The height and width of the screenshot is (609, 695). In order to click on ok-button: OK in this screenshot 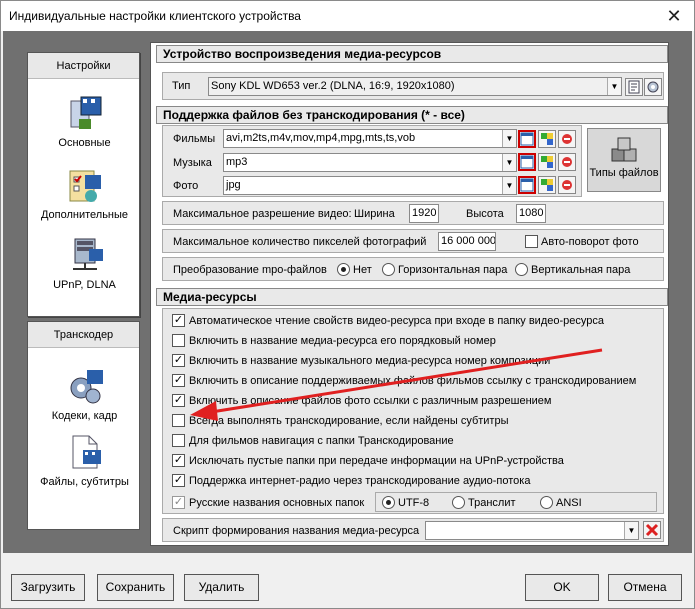, I will do `click(562, 587)`.